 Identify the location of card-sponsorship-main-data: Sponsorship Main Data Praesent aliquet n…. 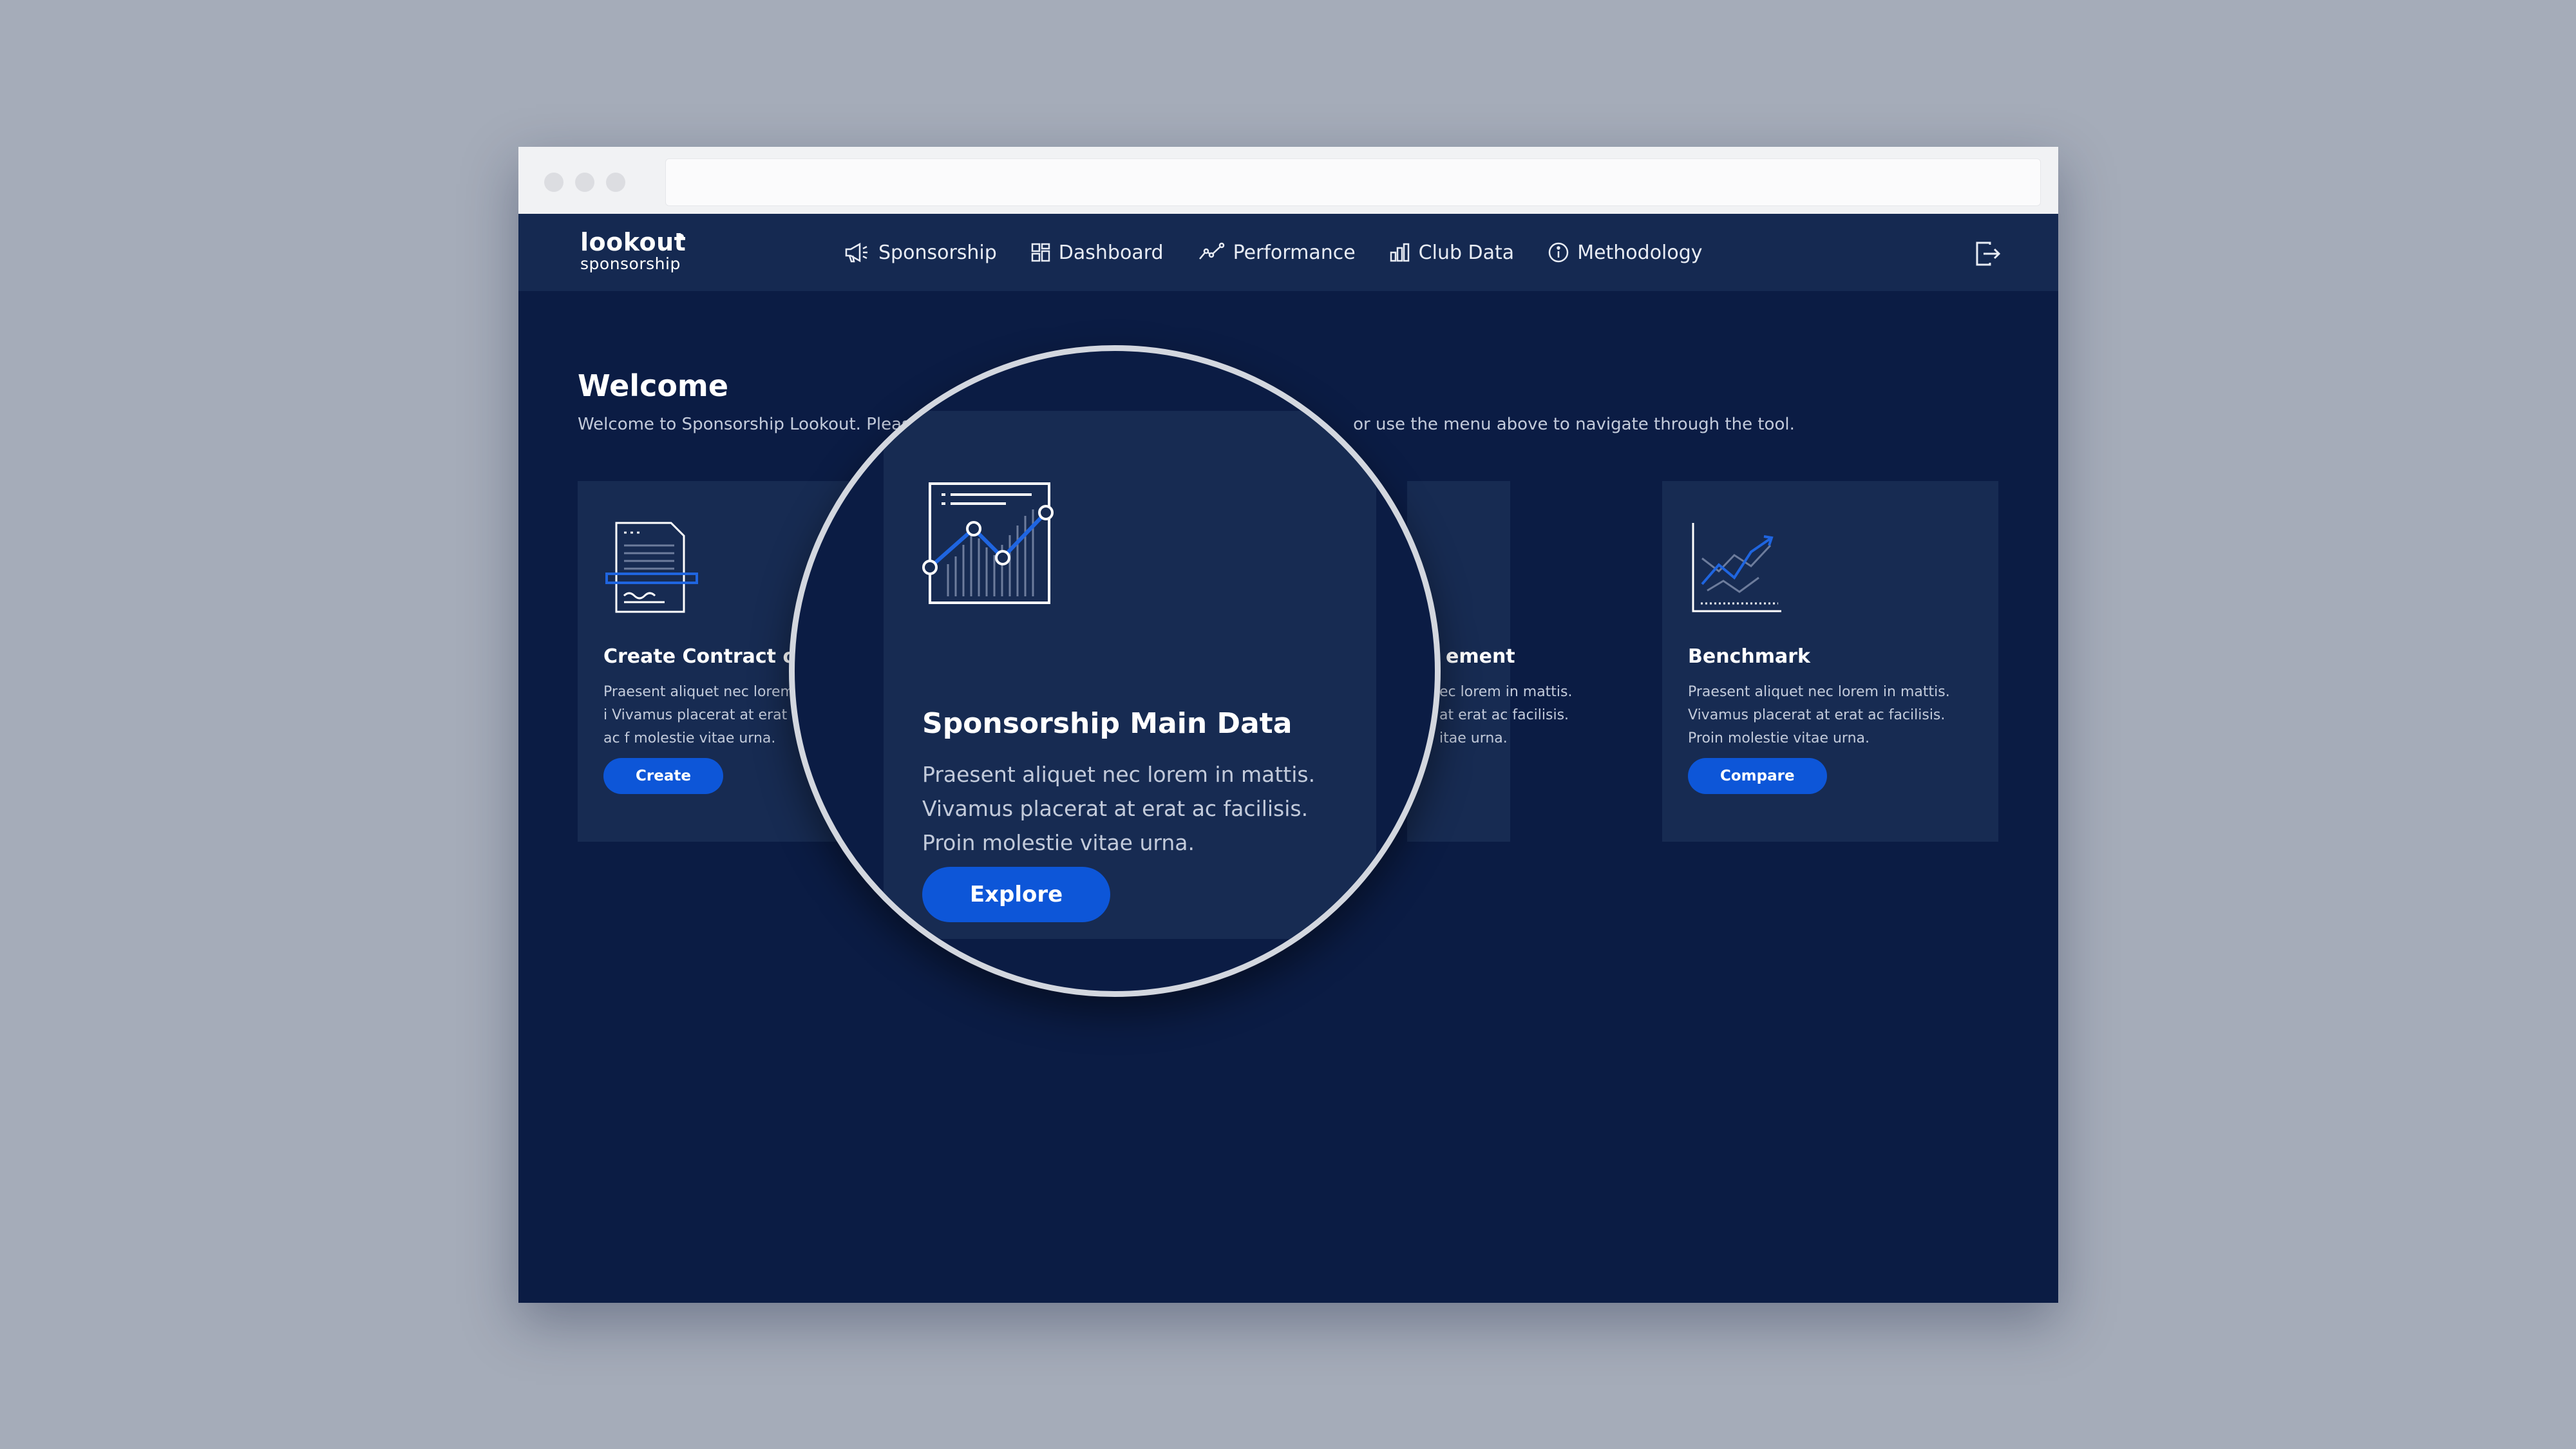
(1130, 675).